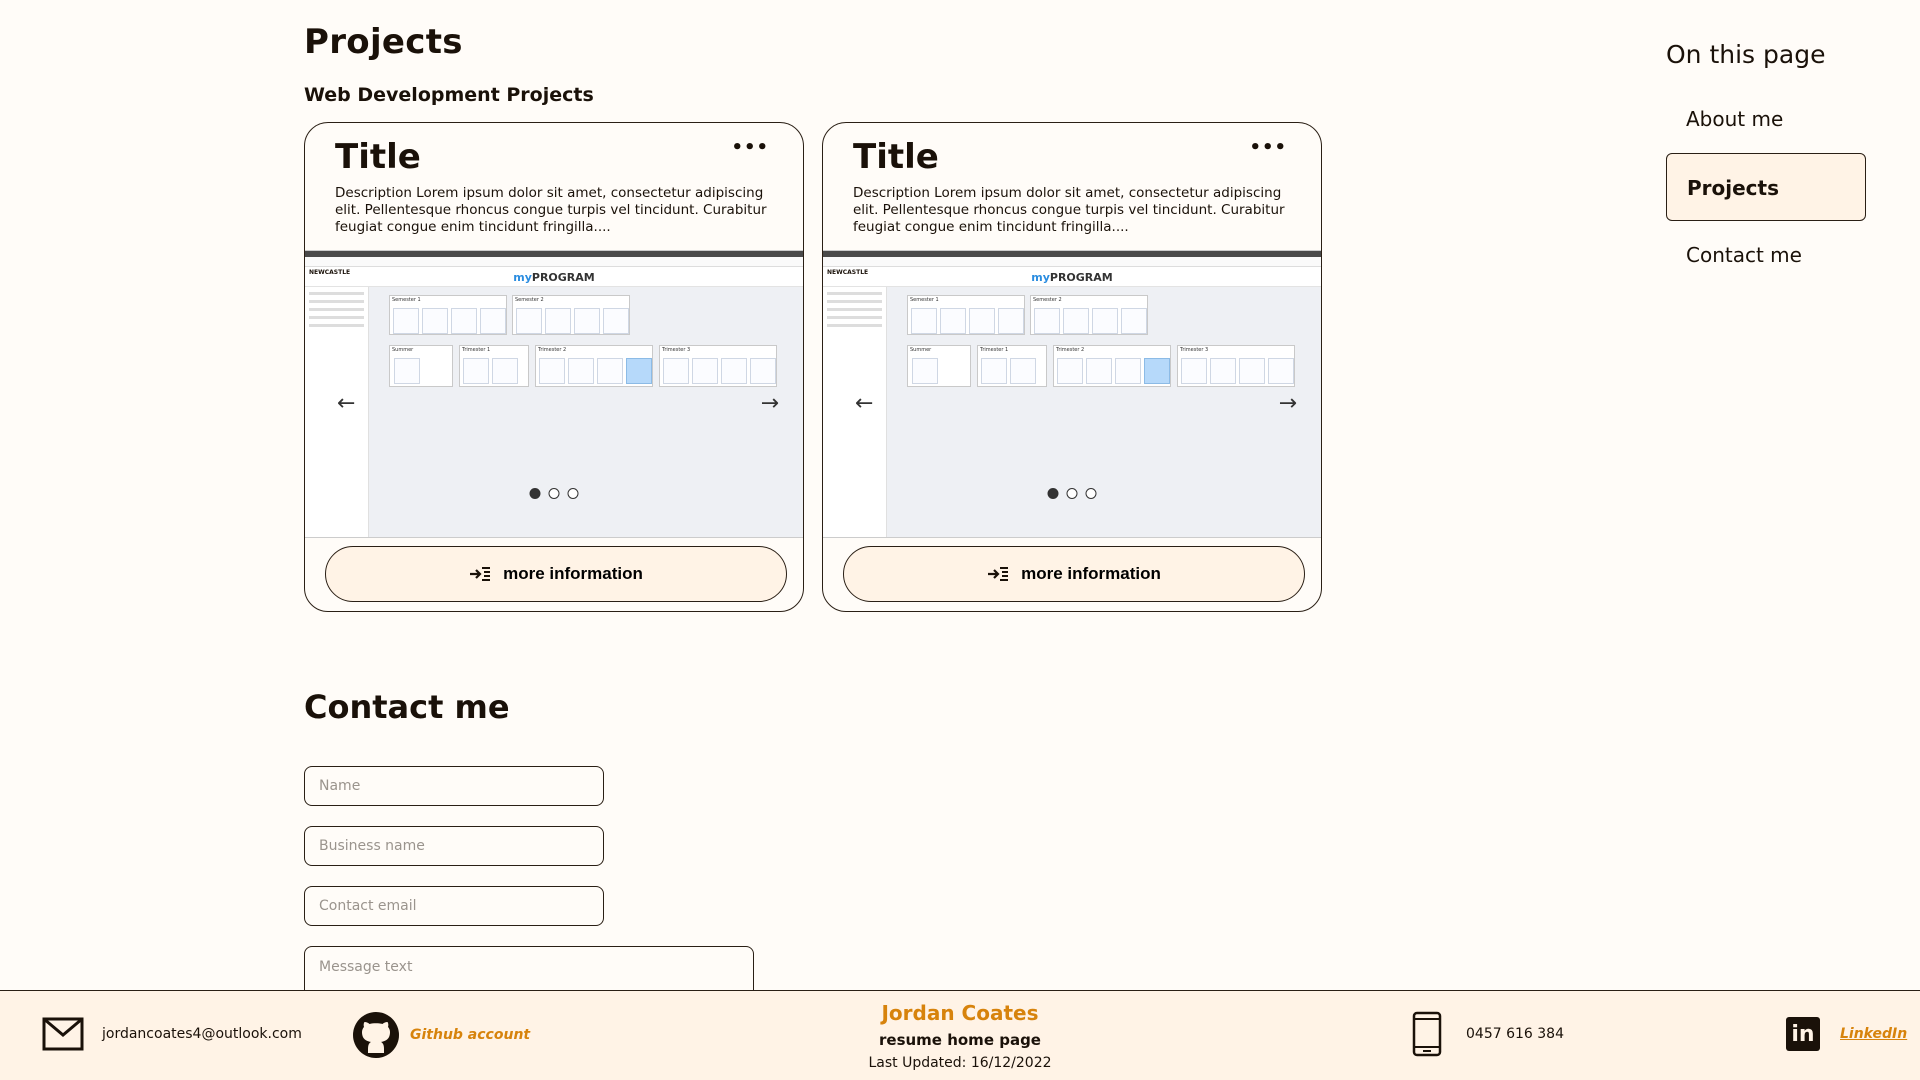 The height and width of the screenshot is (1080, 1920). Describe the element at coordinates (470, 1035) in the screenshot. I see `github-link: Github account` at that location.